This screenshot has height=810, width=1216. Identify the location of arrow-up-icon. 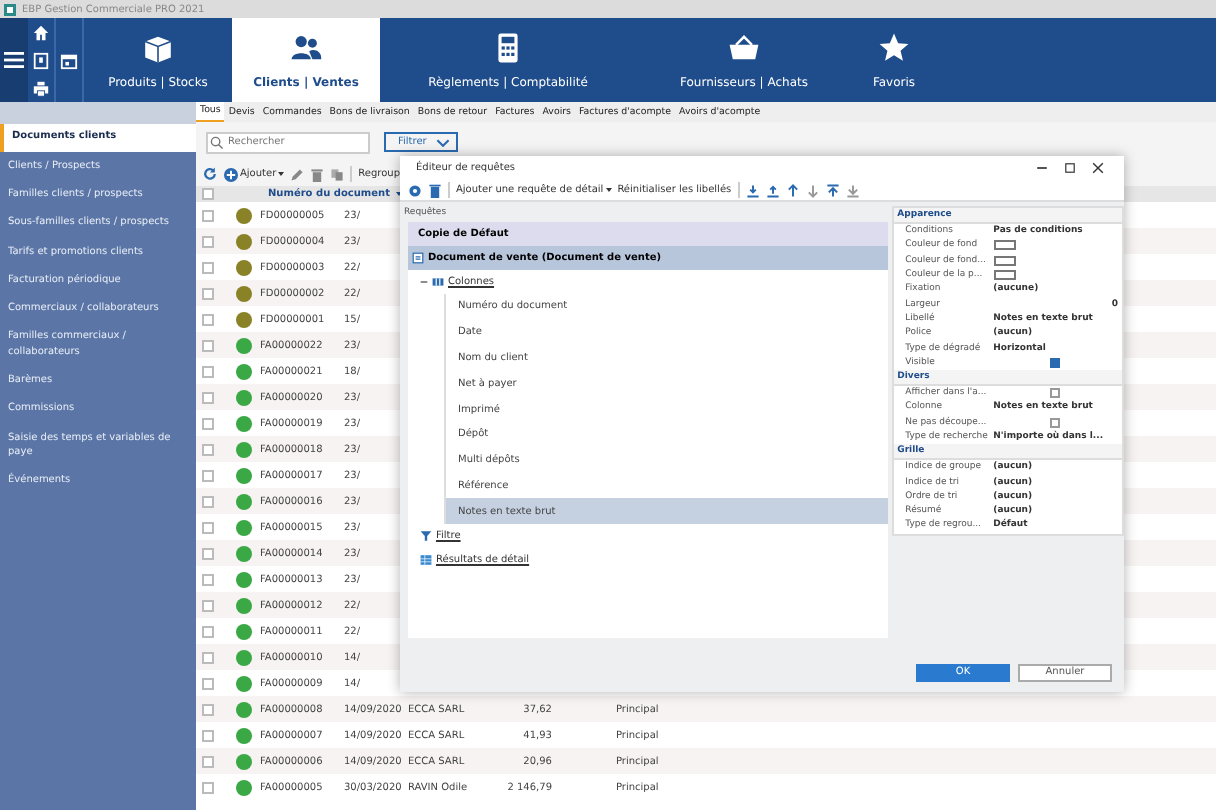
(792, 190).